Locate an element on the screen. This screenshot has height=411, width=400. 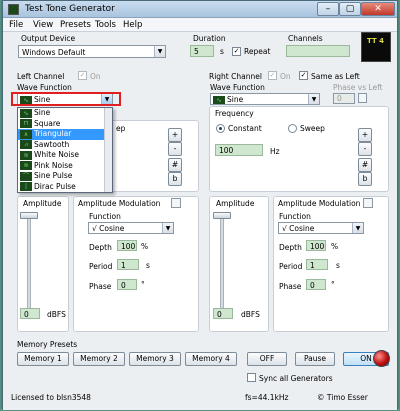
right-modulation-checkbox is located at coordinates (368, 203).